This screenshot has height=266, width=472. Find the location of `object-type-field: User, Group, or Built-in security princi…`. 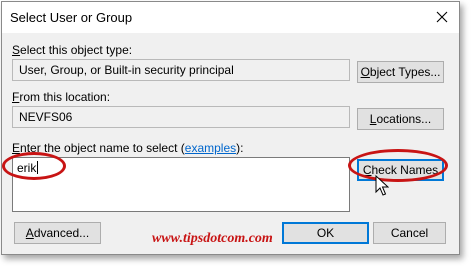

object-type-field: User, Group, or Built-in security princi… is located at coordinates (181, 70).